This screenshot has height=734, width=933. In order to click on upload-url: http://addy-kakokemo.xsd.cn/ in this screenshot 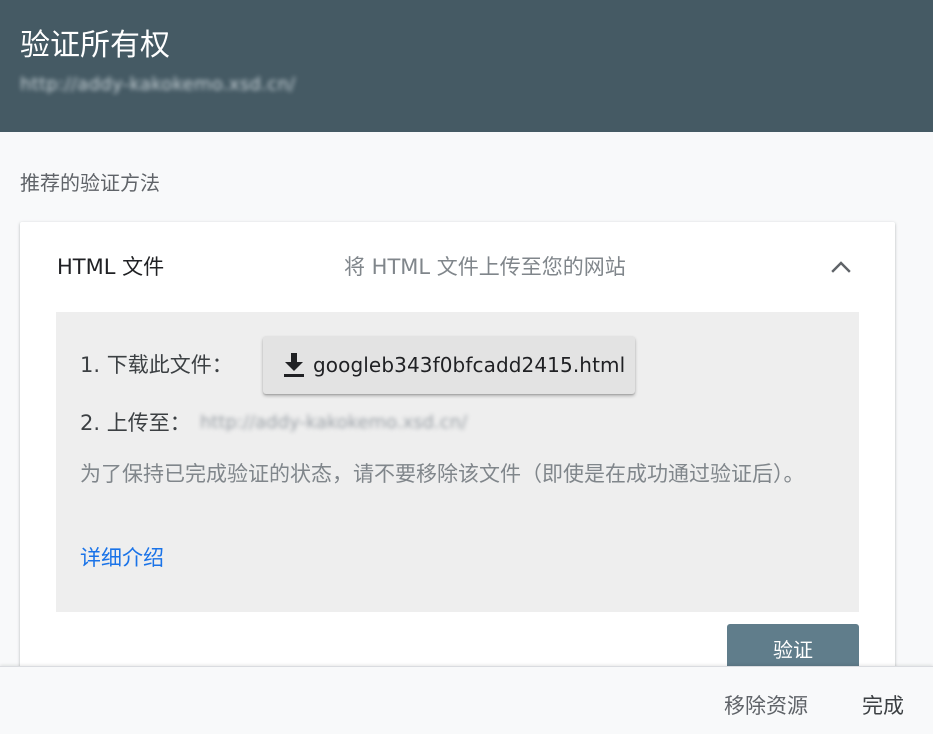, I will do `click(334, 422)`.